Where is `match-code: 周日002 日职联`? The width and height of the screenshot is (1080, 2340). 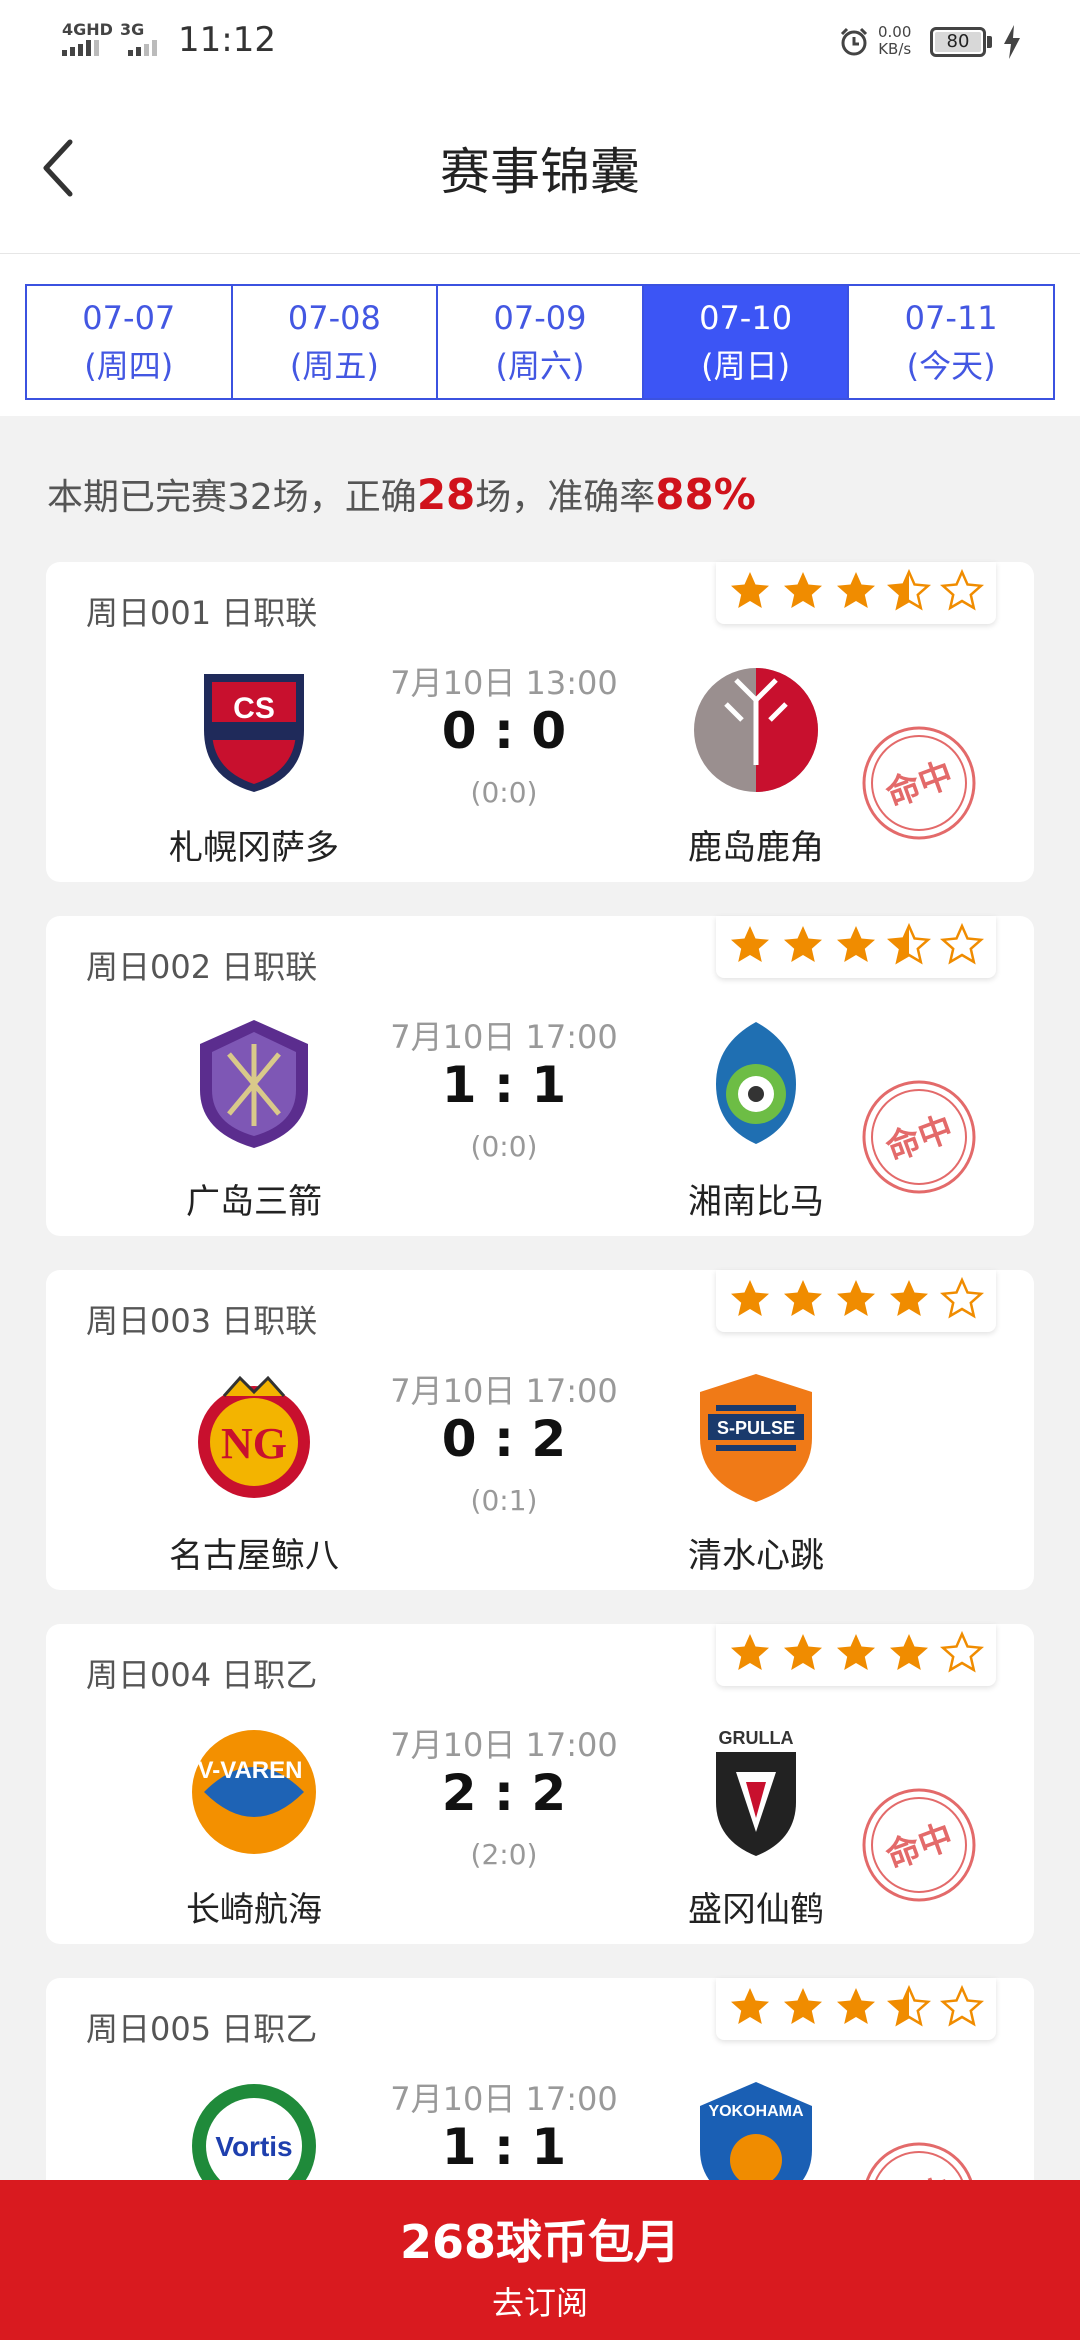
match-code: 周日002 日职联 is located at coordinates (202, 967).